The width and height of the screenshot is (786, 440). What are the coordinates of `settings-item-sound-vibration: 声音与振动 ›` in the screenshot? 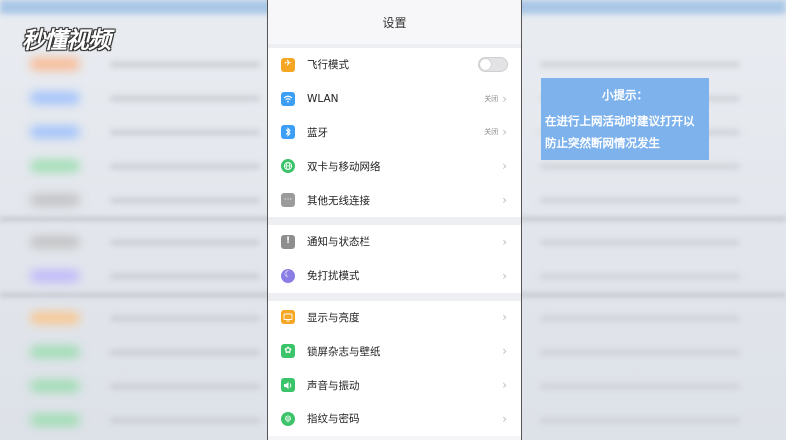 It's located at (394, 385).